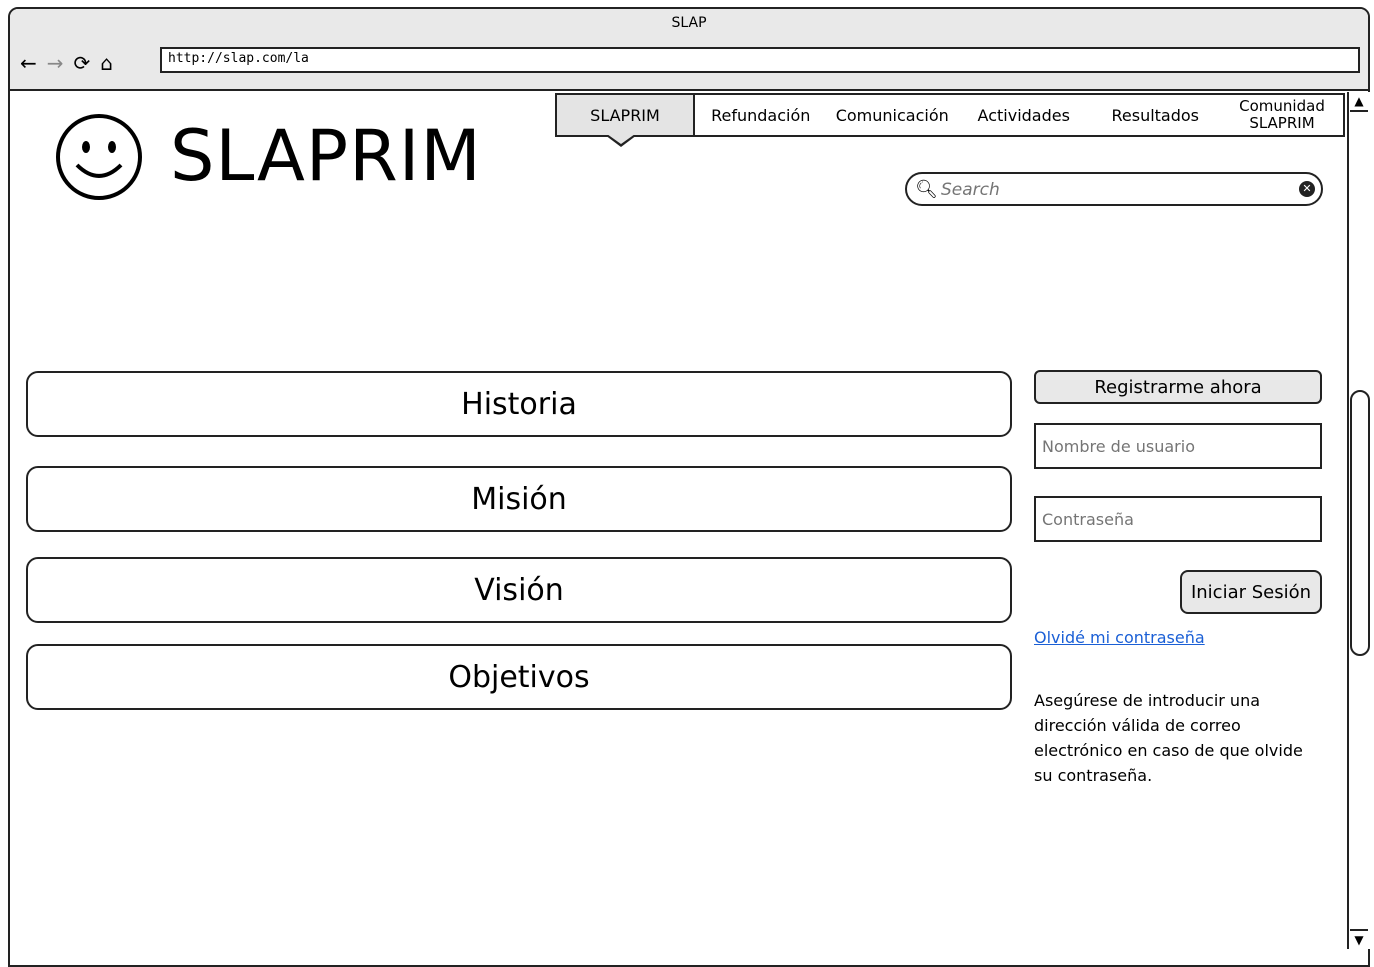 Image resolution: width=1374 pixels, height=967 pixels. I want to click on browser-nav-buttons: ← → ⟳ ⌂, so click(66, 63).